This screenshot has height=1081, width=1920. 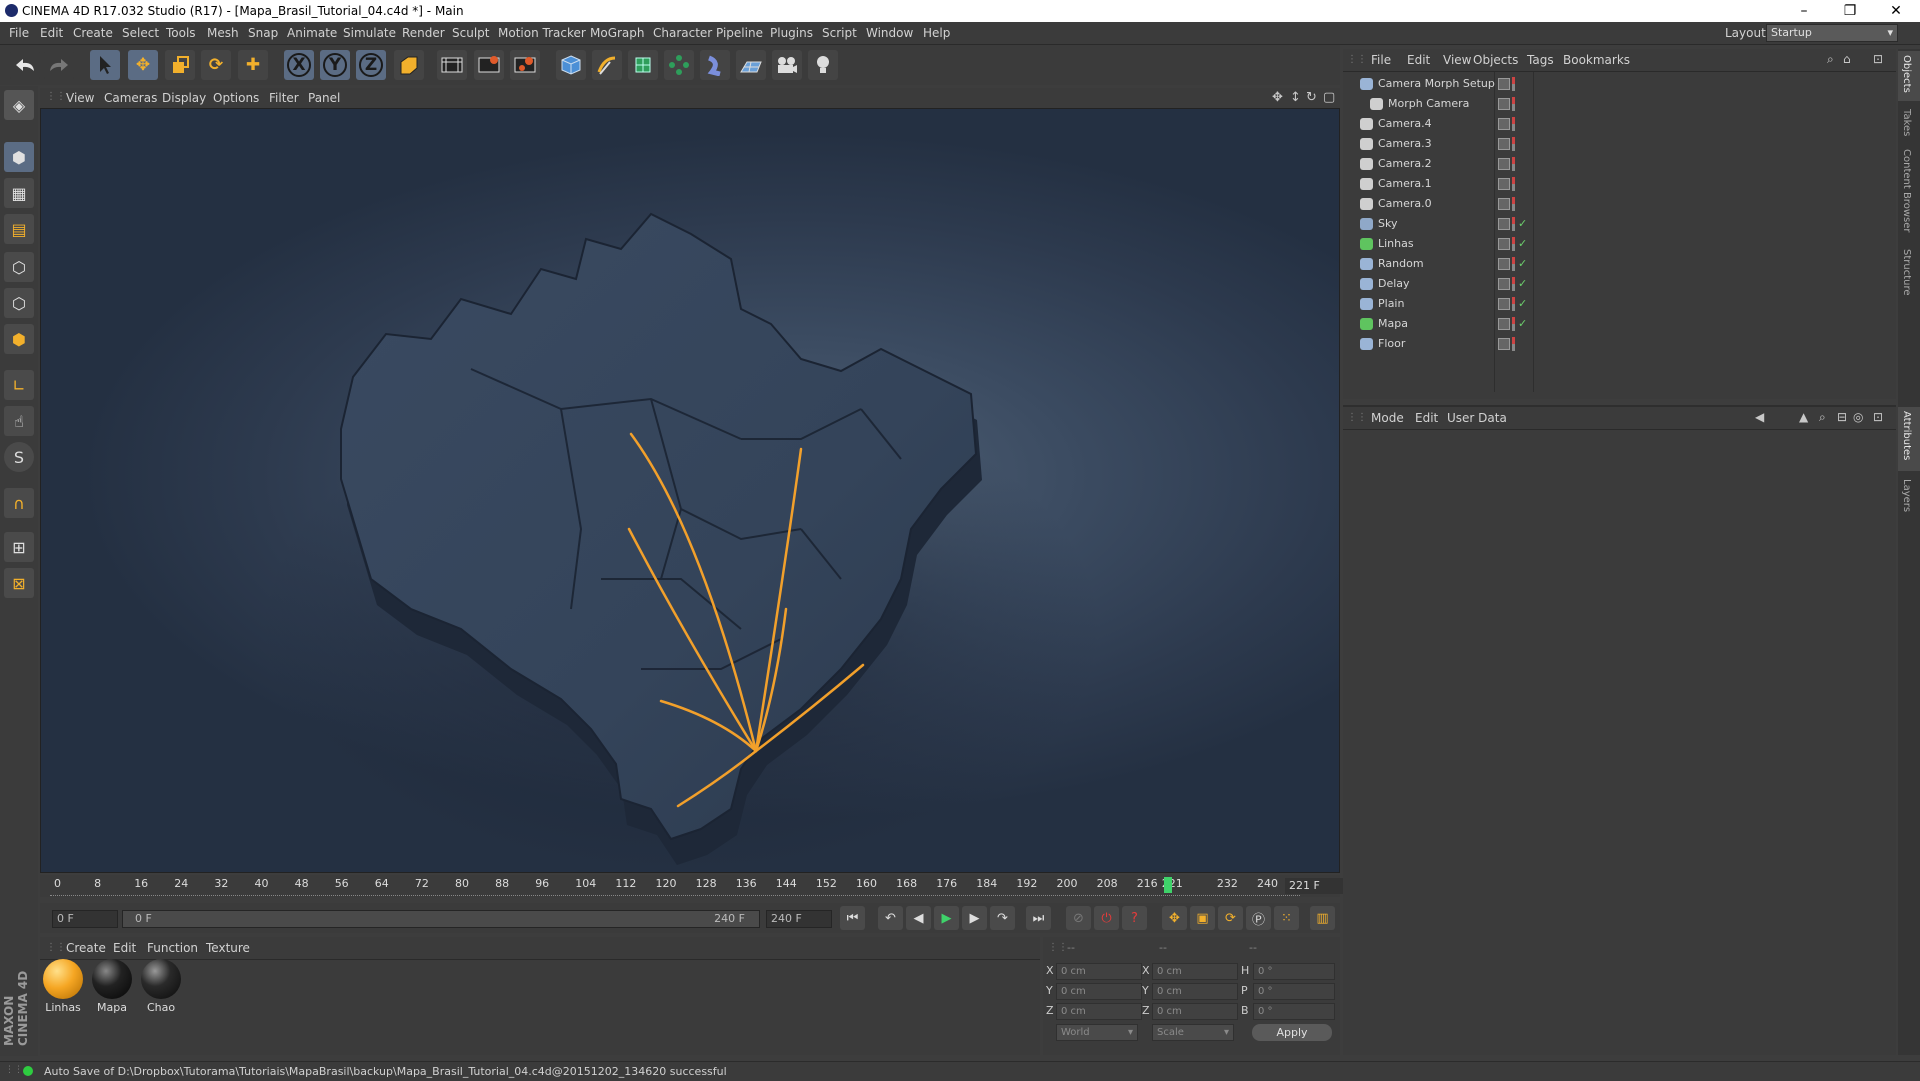 I want to click on attributes-menu-mode: Mode, so click(x=1387, y=418).